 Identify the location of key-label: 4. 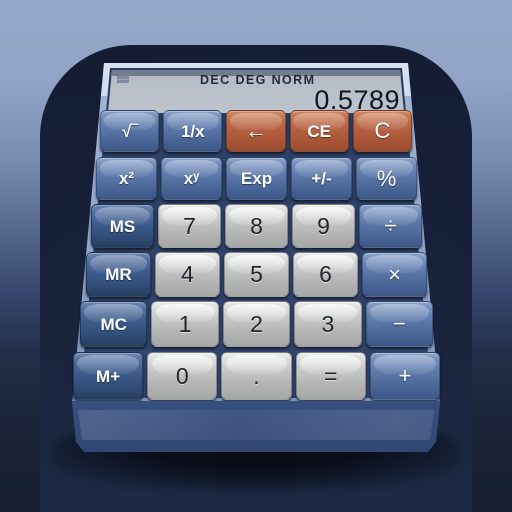
(187, 274).